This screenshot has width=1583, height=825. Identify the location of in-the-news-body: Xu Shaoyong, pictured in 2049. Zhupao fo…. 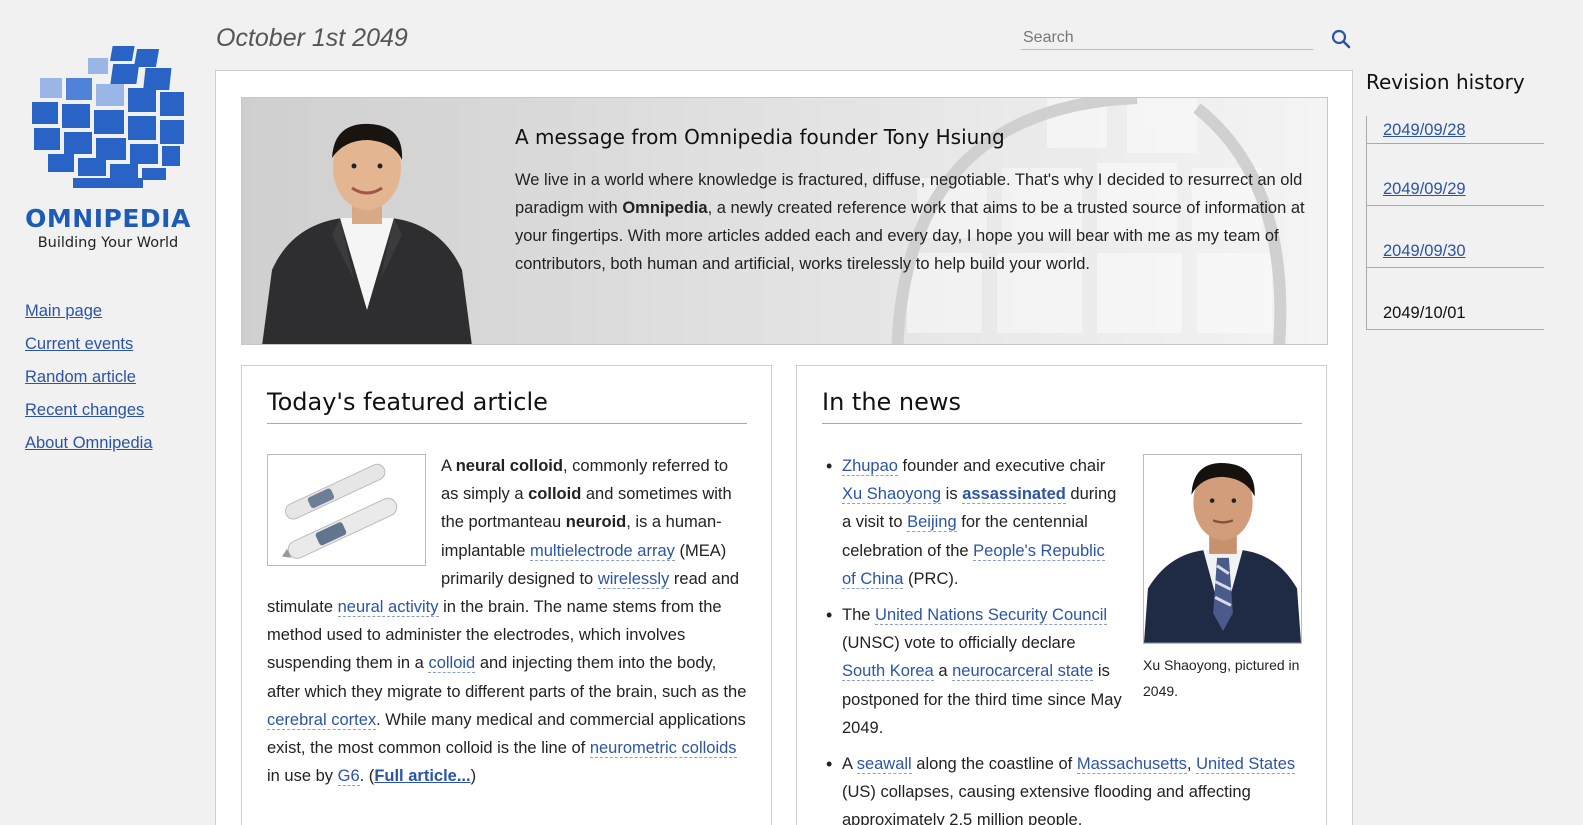
(1062, 638).